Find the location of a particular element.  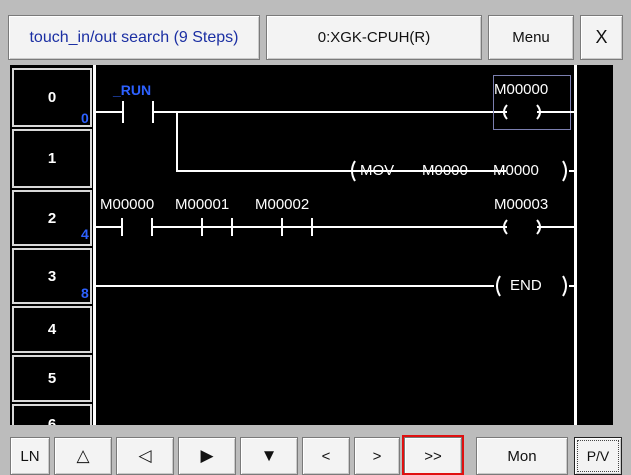

branch-wire-vertical is located at coordinates (177, 141).